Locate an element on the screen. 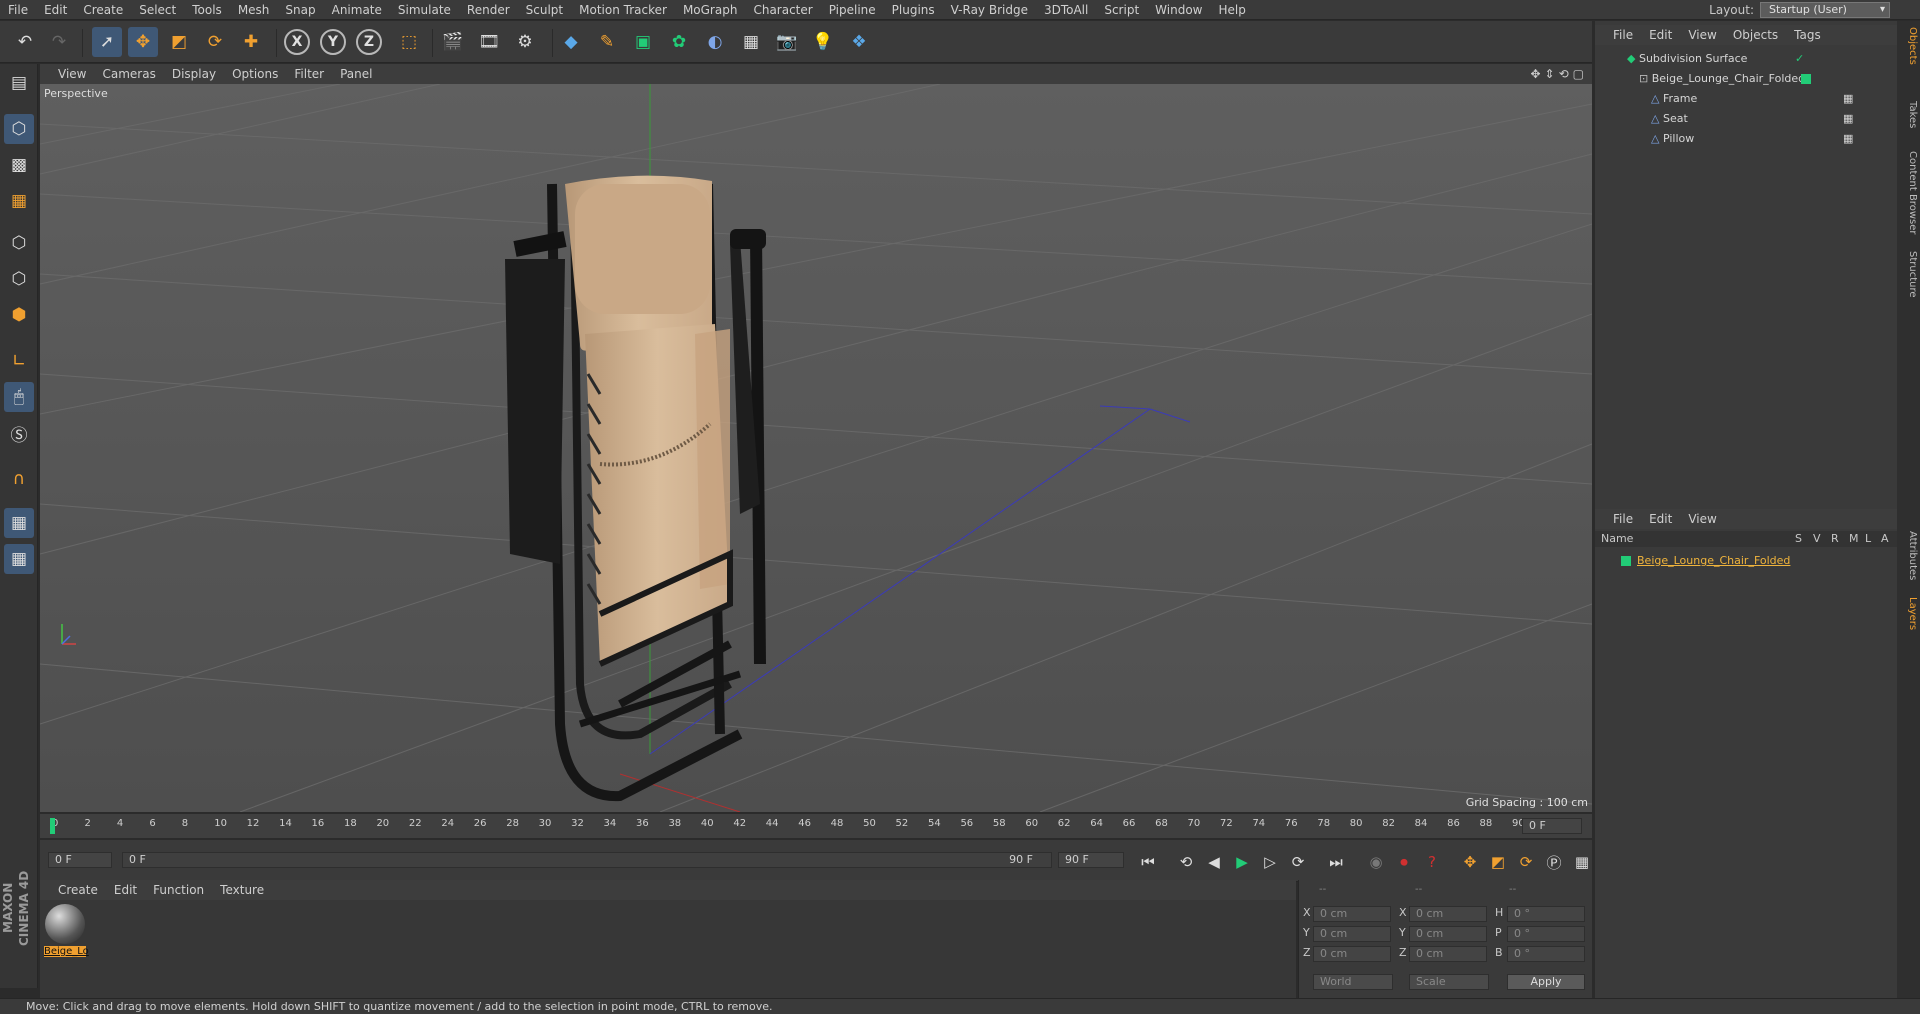 This screenshot has width=1920, height=1014. menu-pipeline: Pipeline is located at coordinates (852, 10).